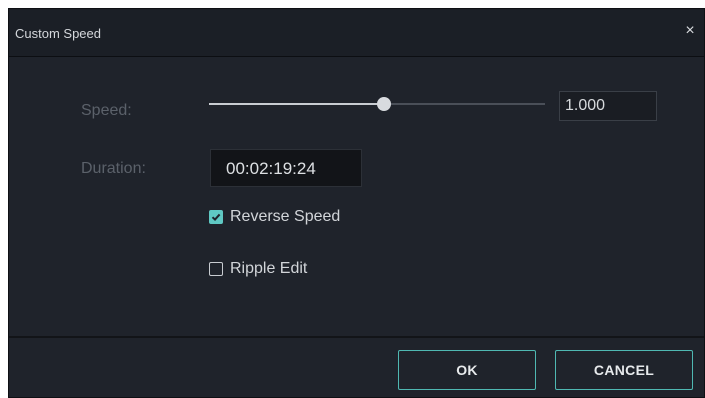  I want to click on dialog-title: Custom Speed, so click(58, 33).